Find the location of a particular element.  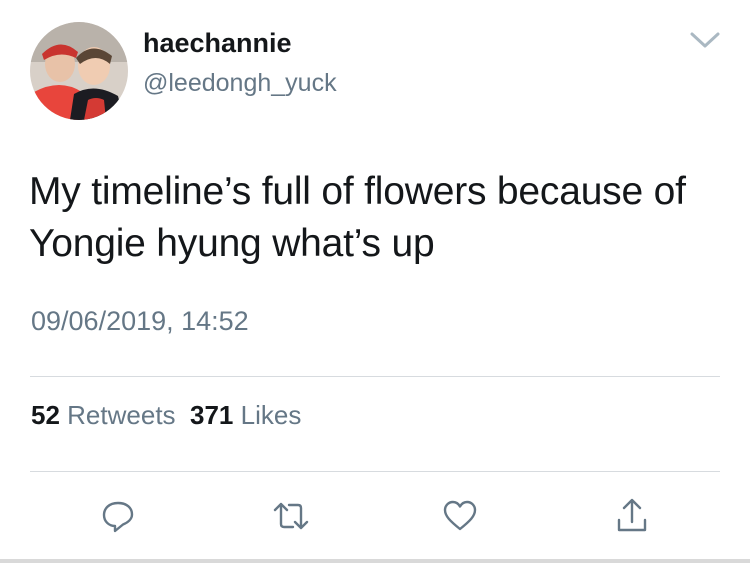

likes-stat: 371 Likes is located at coordinates (245, 415).